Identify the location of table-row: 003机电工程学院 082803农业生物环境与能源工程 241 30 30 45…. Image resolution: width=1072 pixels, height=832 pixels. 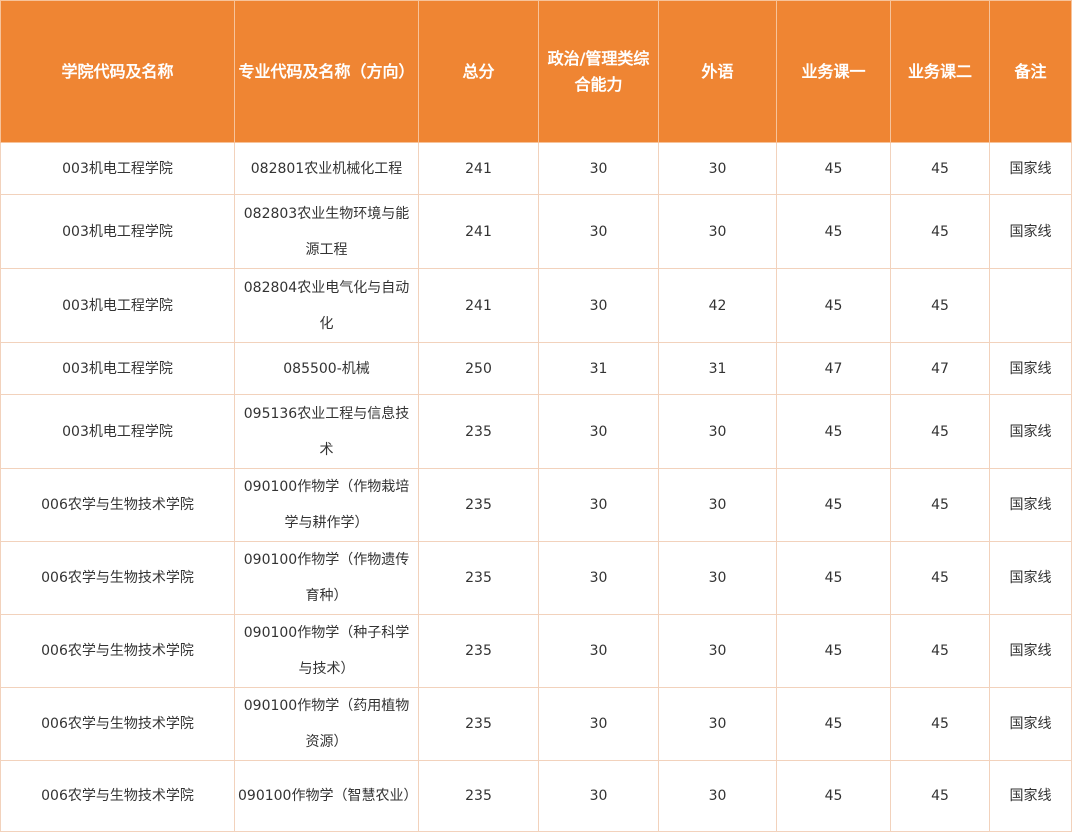
(536, 231).